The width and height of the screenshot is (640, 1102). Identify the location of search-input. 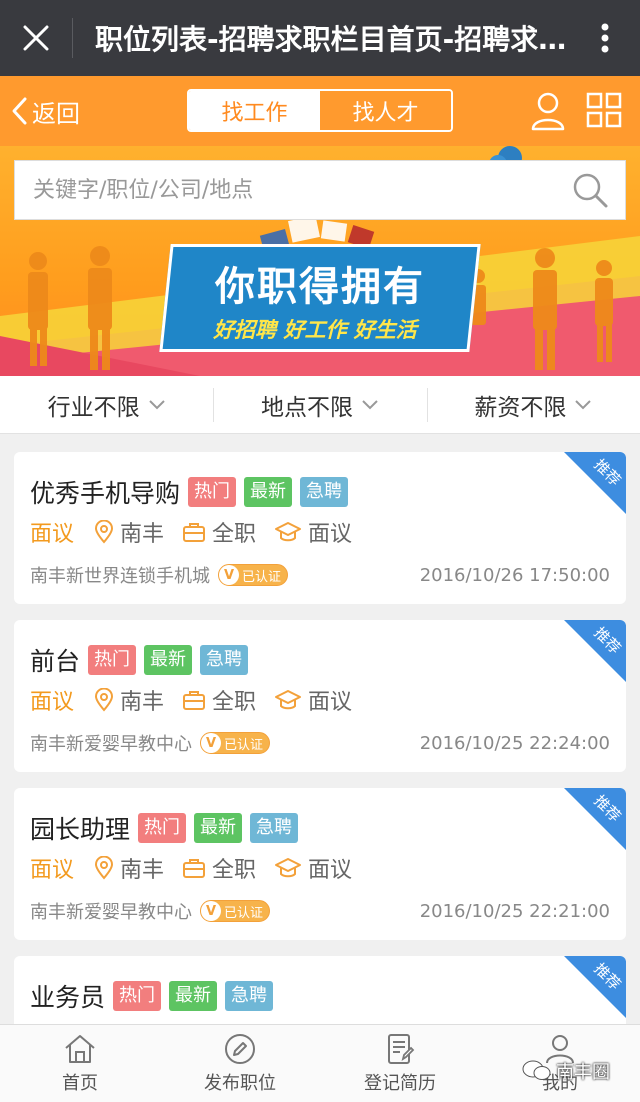
(285, 190).